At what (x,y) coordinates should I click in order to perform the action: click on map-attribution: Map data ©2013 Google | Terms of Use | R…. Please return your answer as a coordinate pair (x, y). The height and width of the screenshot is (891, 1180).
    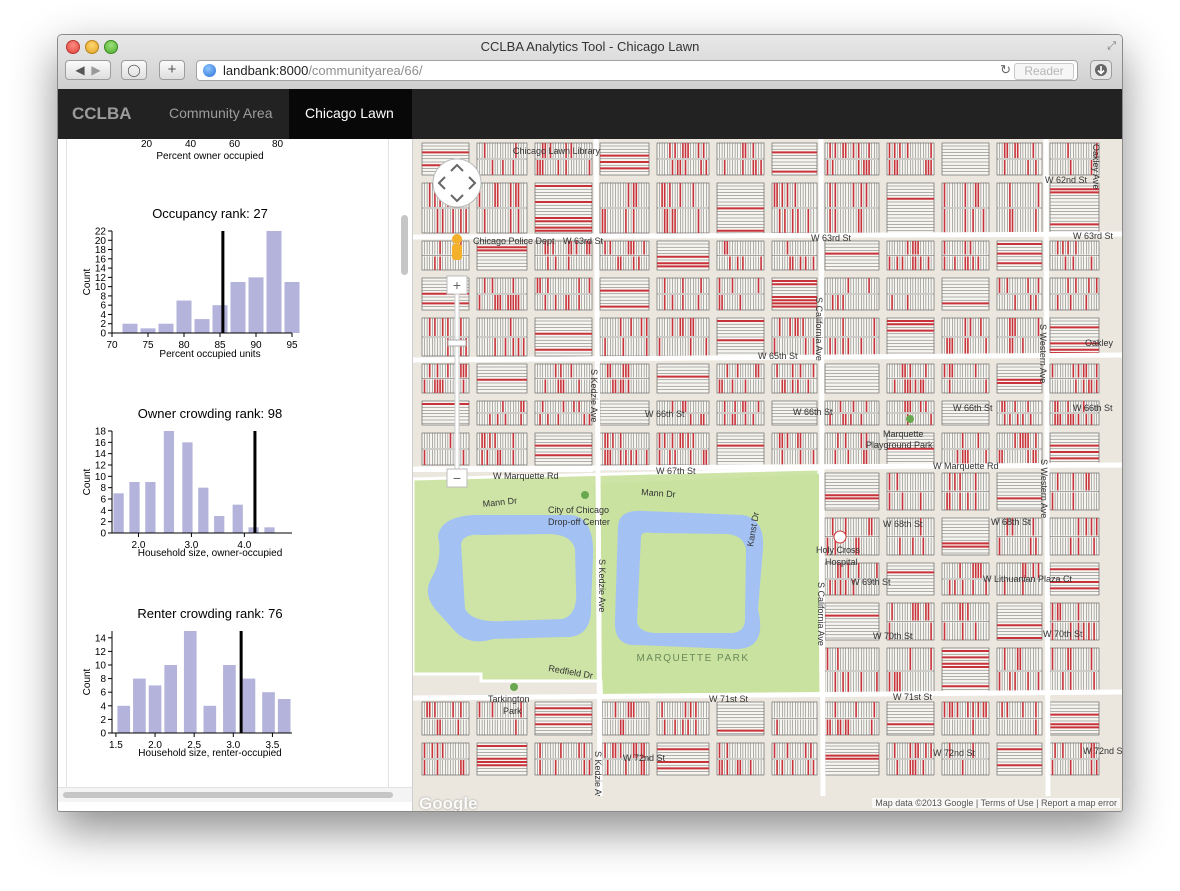
    Looking at the image, I should click on (996, 803).